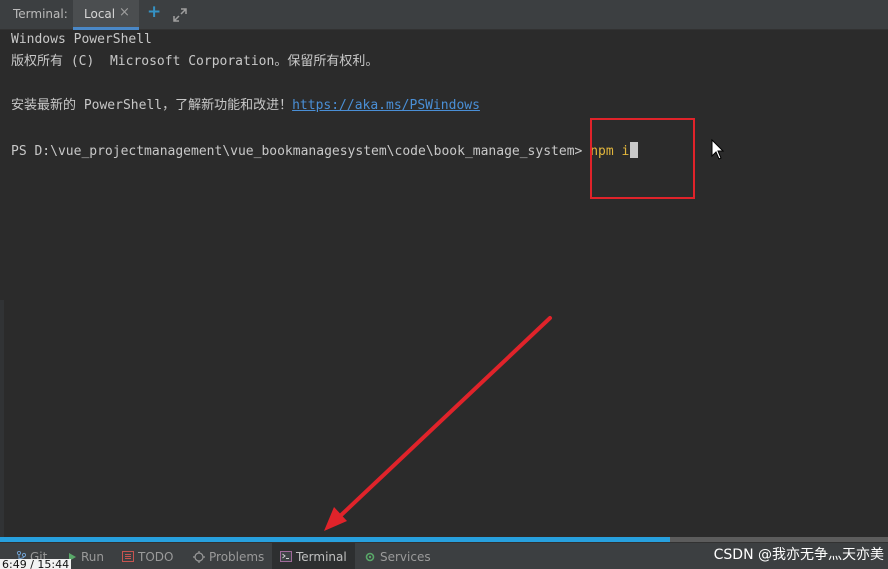 This screenshot has width=888, height=569. Describe the element at coordinates (36, 563) in the screenshot. I see `video-timestamp: 6:49 / 15:44` at that location.